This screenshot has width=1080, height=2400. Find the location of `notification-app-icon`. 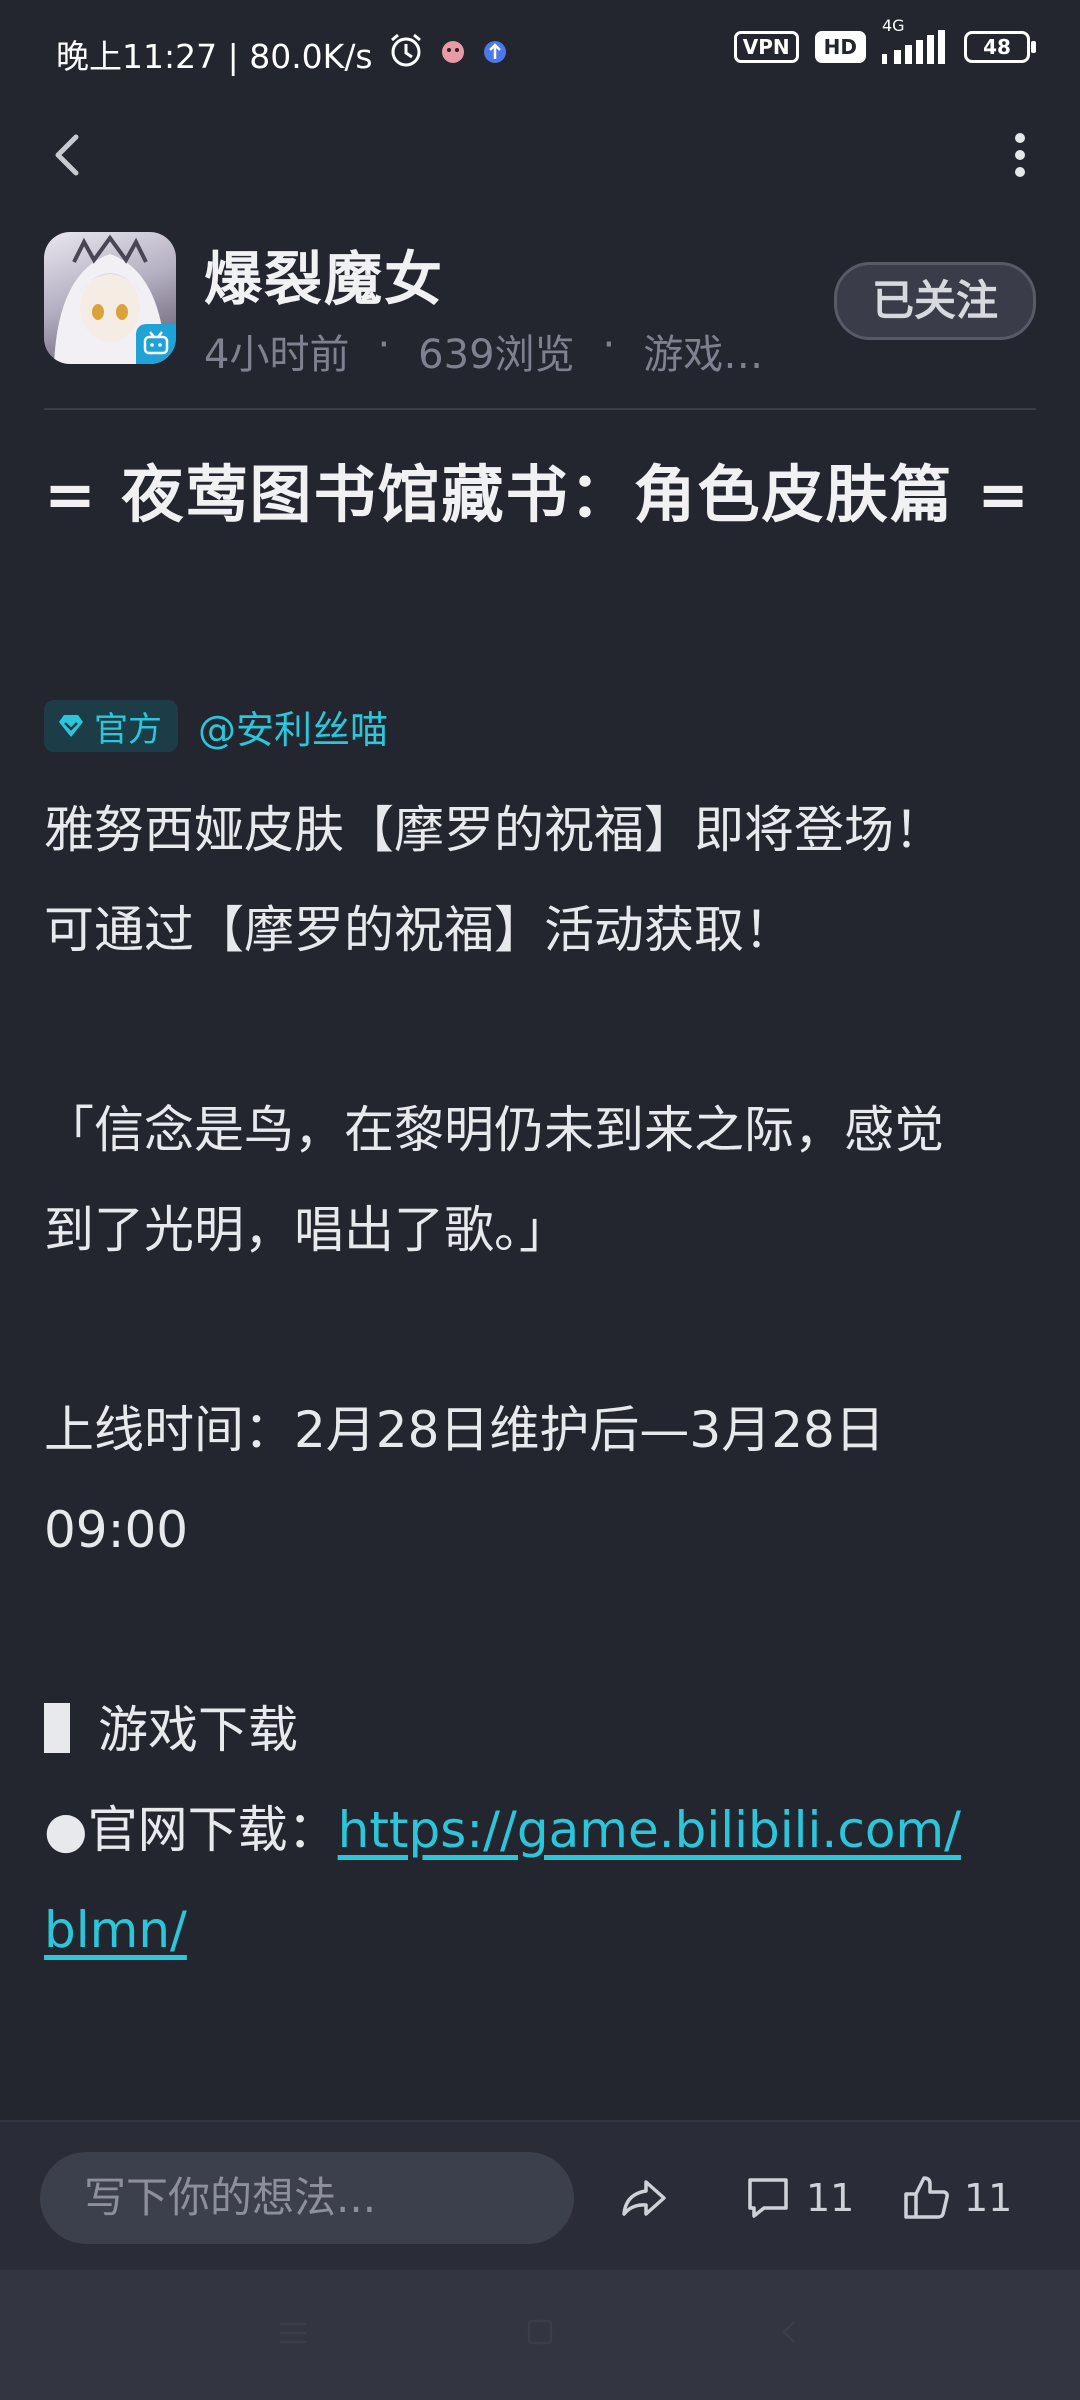

notification-app-icon is located at coordinates (453, 54).